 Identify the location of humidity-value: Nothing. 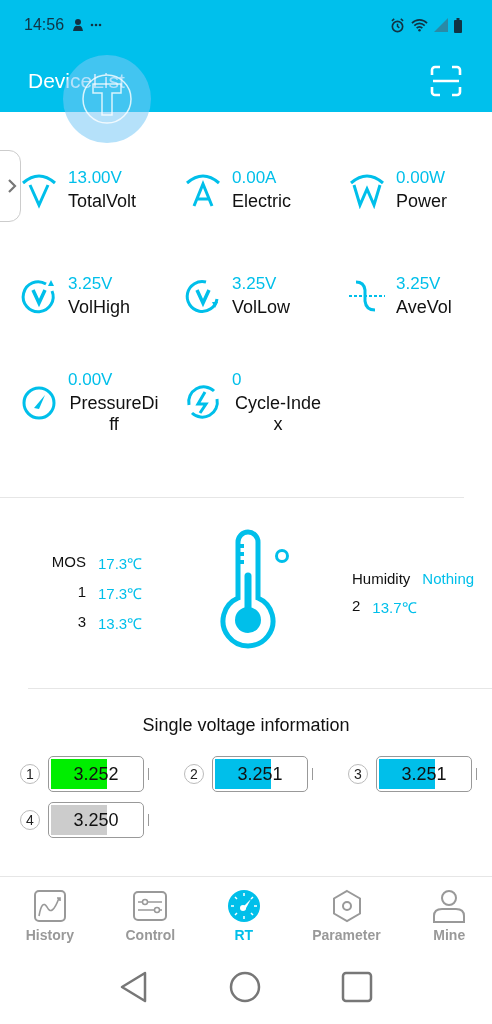
(448, 578).